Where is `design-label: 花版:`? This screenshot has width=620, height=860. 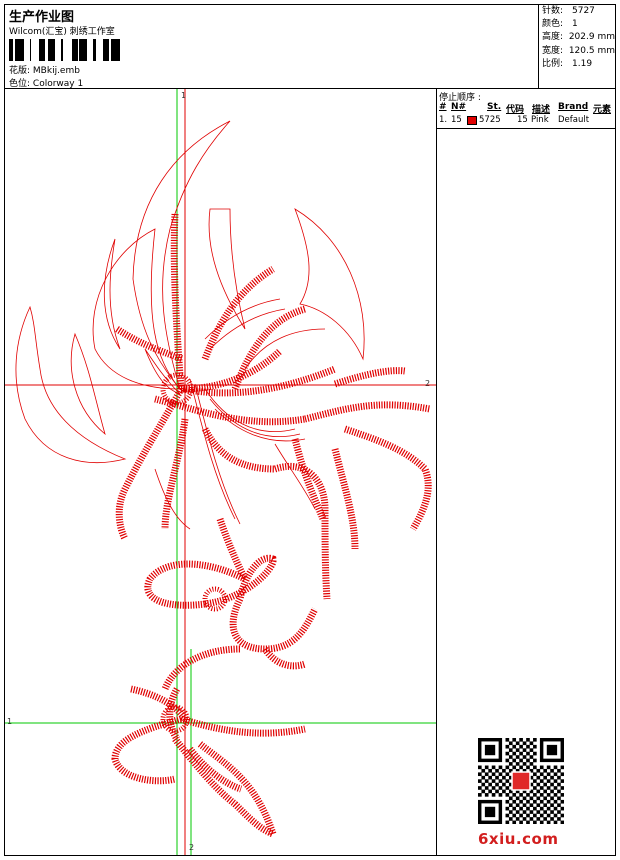 design-label: 花版: is located at coordinates (20, 71).